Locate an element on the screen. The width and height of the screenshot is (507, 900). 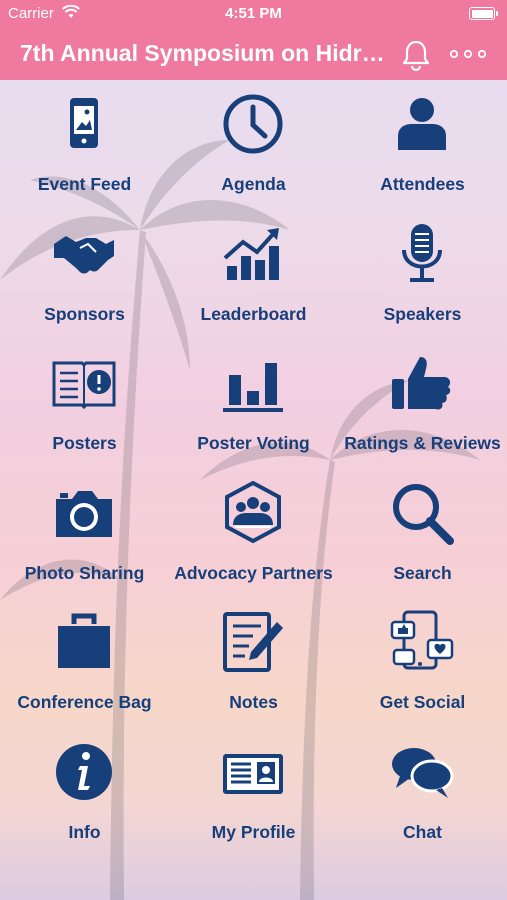
menu-item-label: Sponsors is located at coordinates (84, 313).